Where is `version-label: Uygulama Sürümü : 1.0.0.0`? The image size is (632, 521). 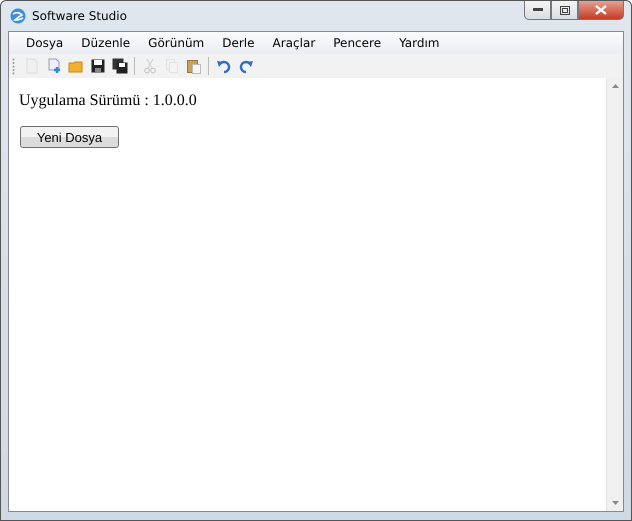 version-label: Uygulama Sürümü : 1.0.0.0 is located at coordinates (108, 101).